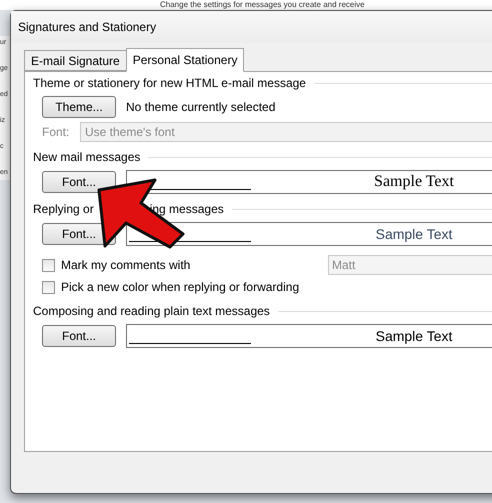 The width and height of the screenshot is (492, 503). Describe the element at coordinates (169, 83) in the screenshot. I see `section-heading: Theme or stationery for new HTML e-mail message` at that location.